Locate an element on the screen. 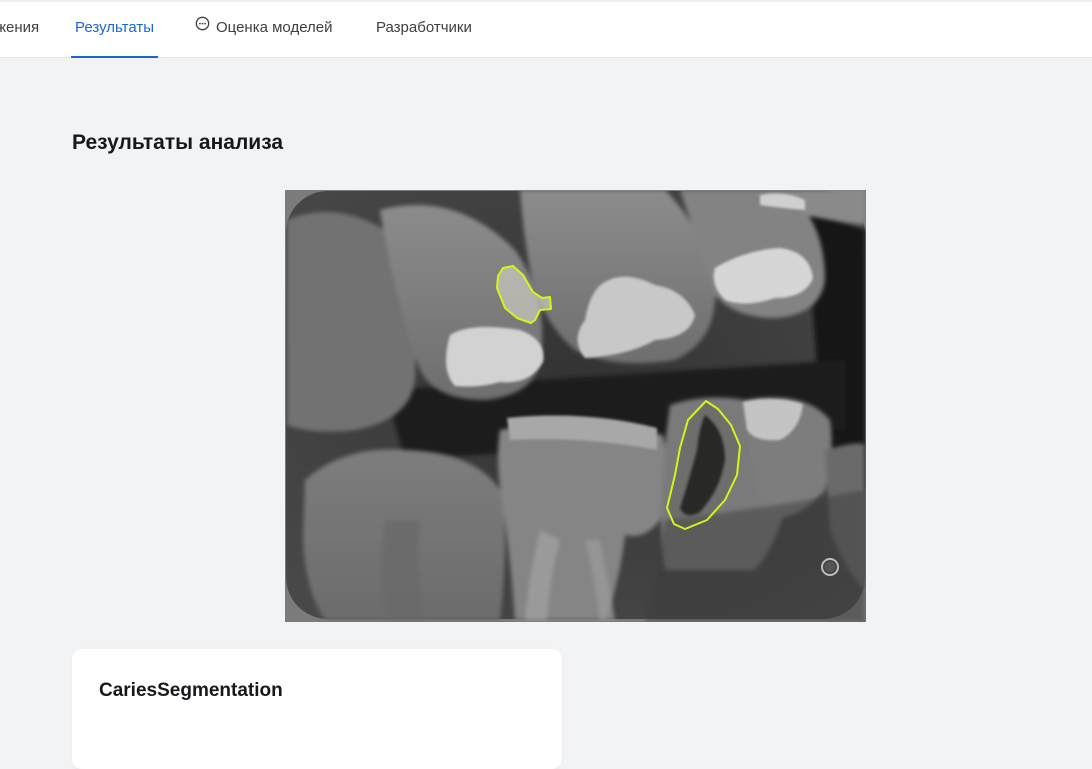 This screenshot has height=769, width=1092. chat-bubble-icon is located at coordinates (202, 27).